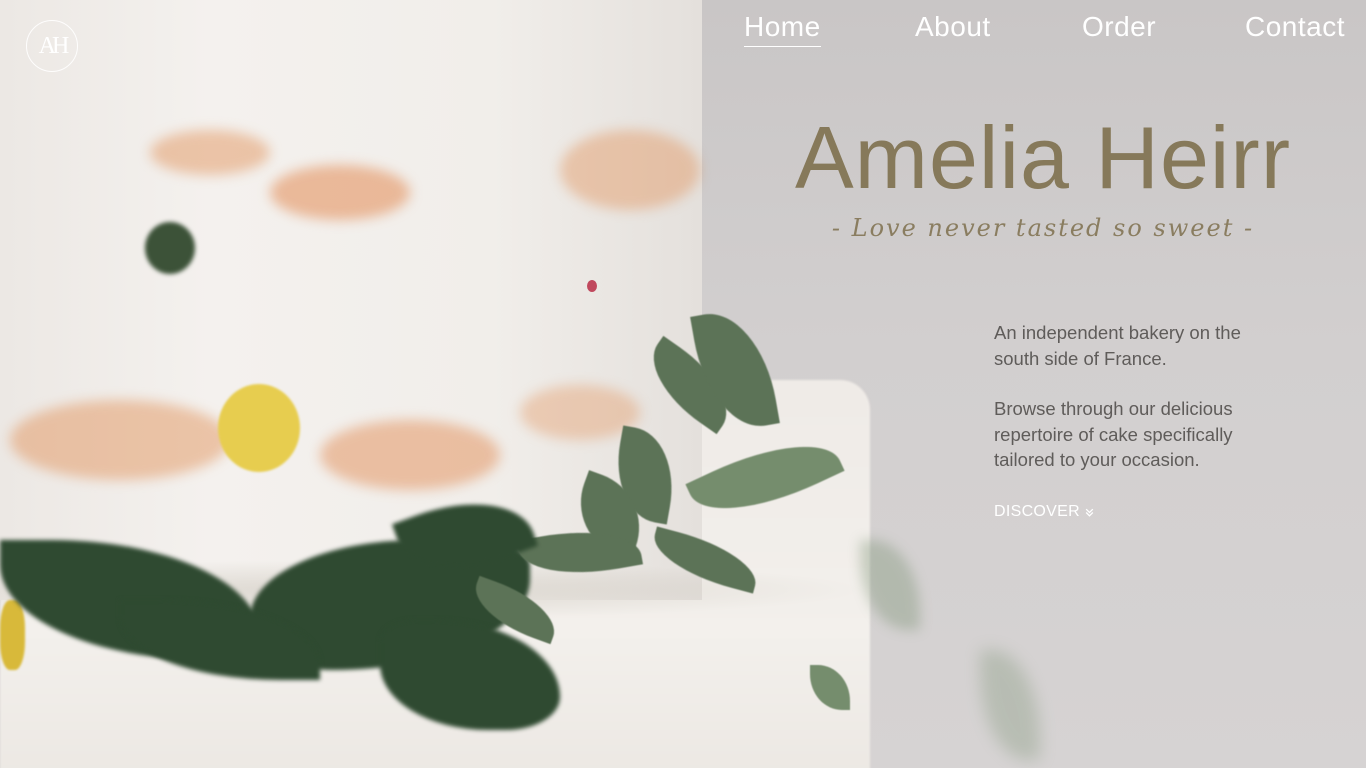 This screenshot has width=1366, height=768. I want to click on brand-tagline: - Love never tasted so sweet -, so click(1043, 228).